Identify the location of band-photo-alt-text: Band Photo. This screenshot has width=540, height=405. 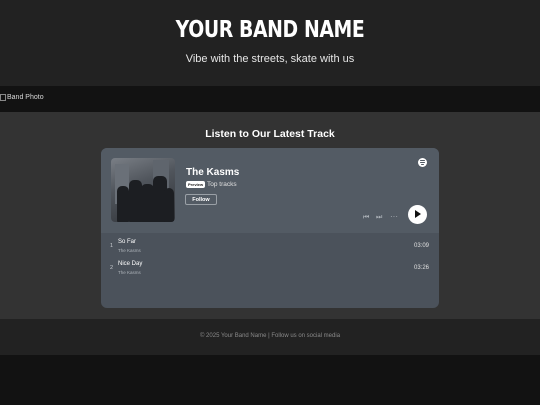
(25, 97).